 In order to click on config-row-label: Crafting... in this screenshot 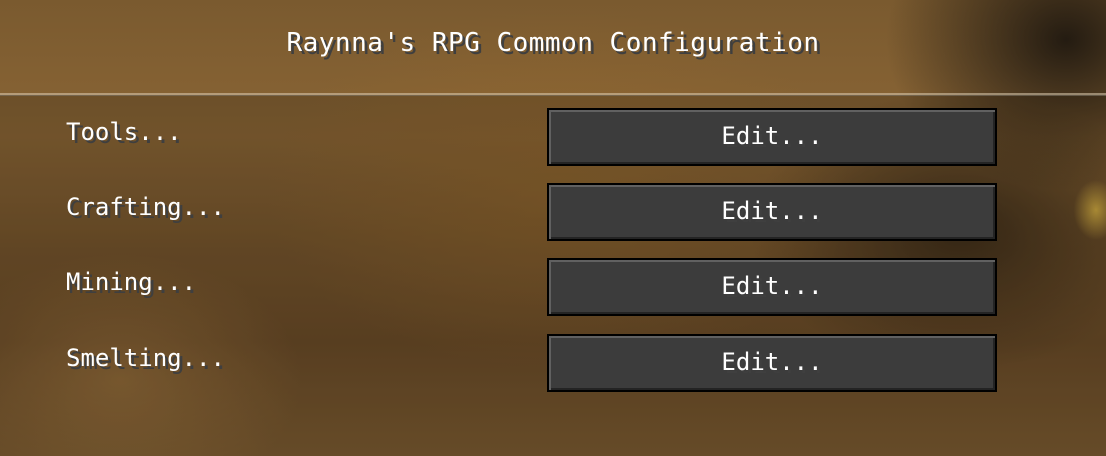, I will do `click(145, 207)`.